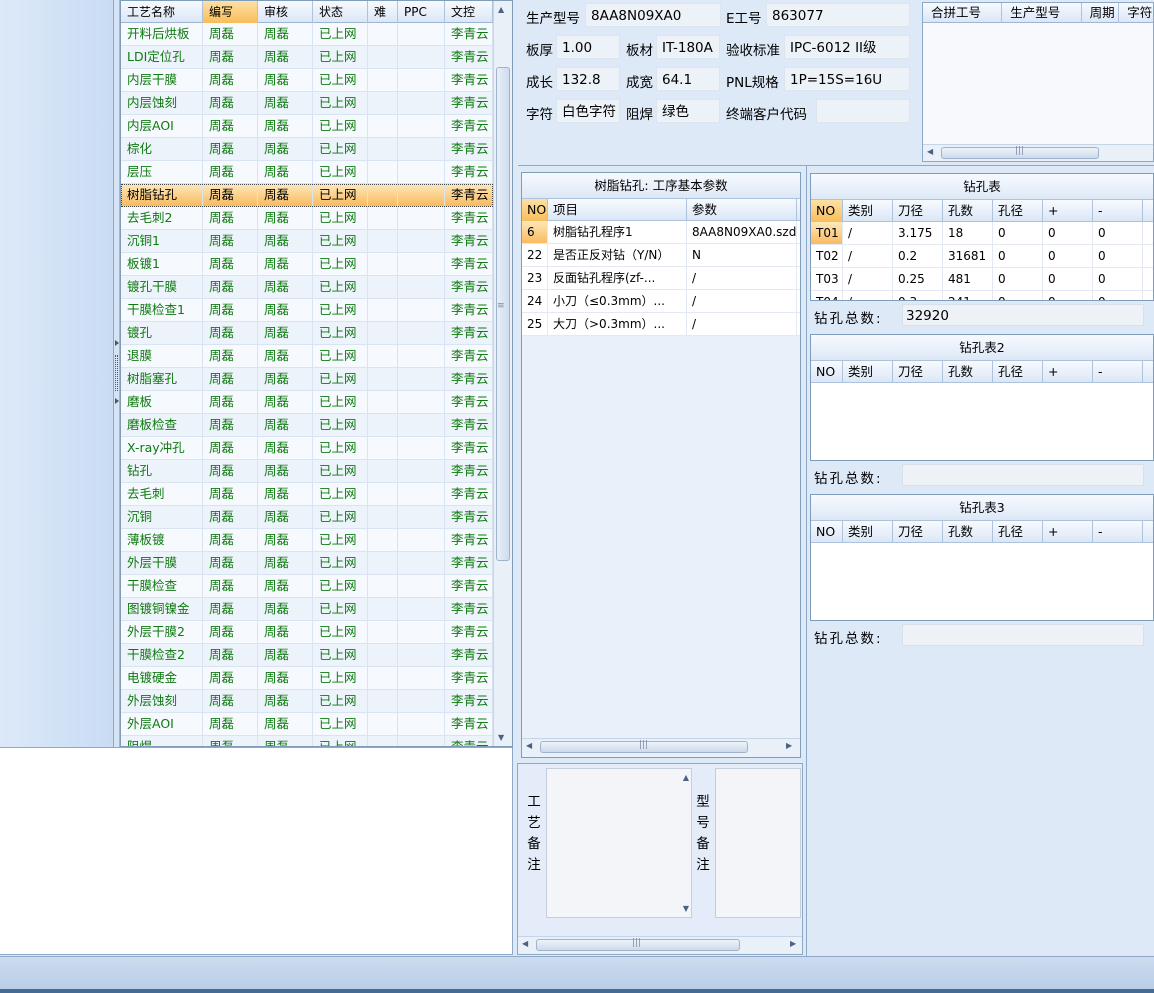  I want to click on eno-field: 863077, so click(838, 15).